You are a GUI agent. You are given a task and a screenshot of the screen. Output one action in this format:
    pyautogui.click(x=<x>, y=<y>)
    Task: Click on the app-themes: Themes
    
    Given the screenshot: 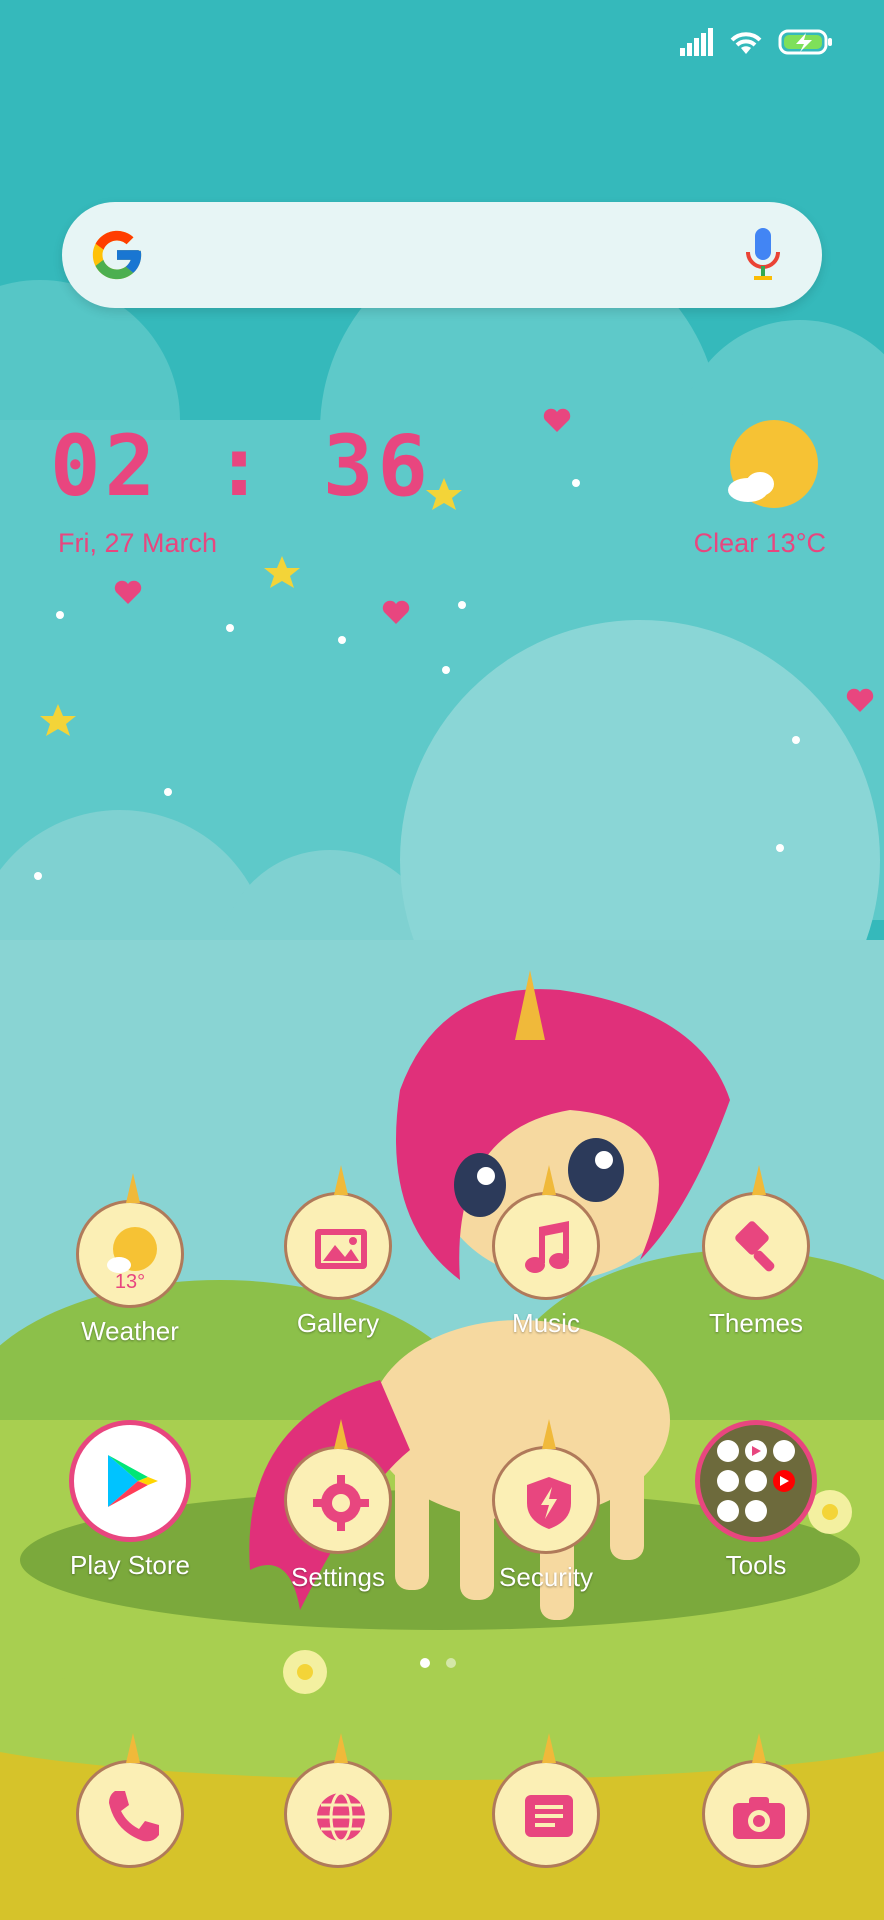 What is the action you would take?
    pyautogui.click(x=756, y=1252)
    